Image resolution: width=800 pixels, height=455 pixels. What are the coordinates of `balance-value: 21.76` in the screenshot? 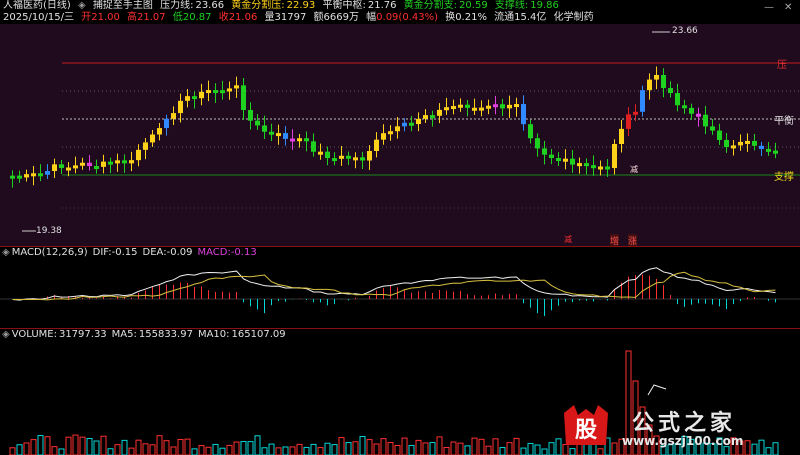 It's located at (382, 5).